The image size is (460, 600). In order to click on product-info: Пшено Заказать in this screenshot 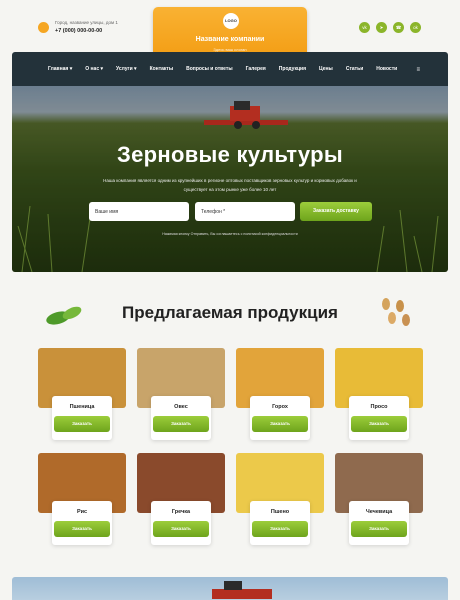, I will do `click(280, 523)`.